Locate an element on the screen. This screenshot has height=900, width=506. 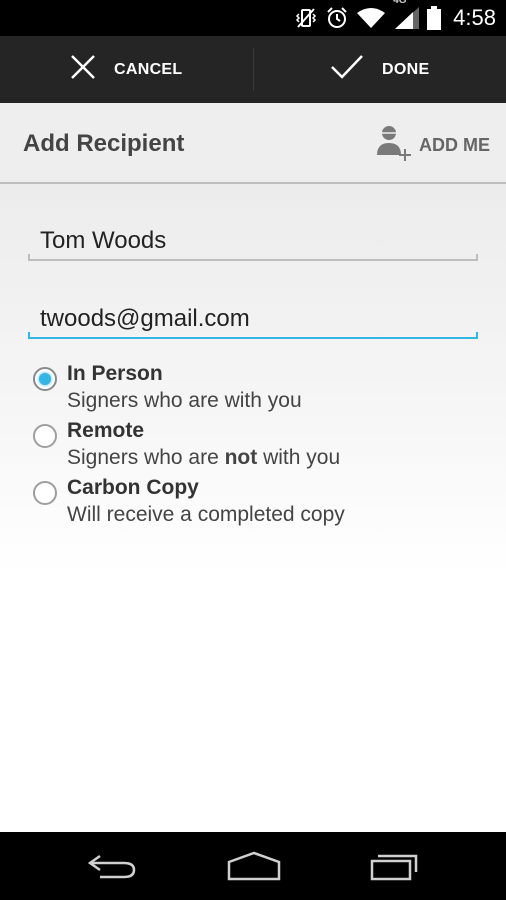
cancel-label: CANCEL is located at coordinates (148, 69).